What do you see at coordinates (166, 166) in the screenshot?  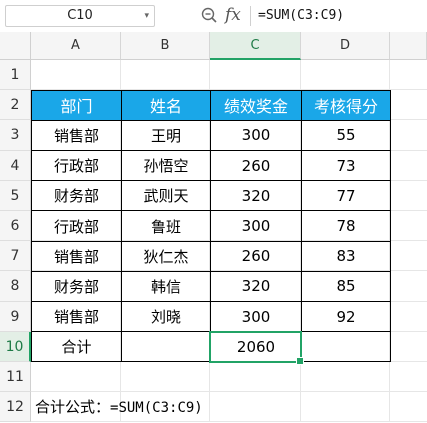 I see `cell-b: 孙悟空` at bounding box center [166, 166].